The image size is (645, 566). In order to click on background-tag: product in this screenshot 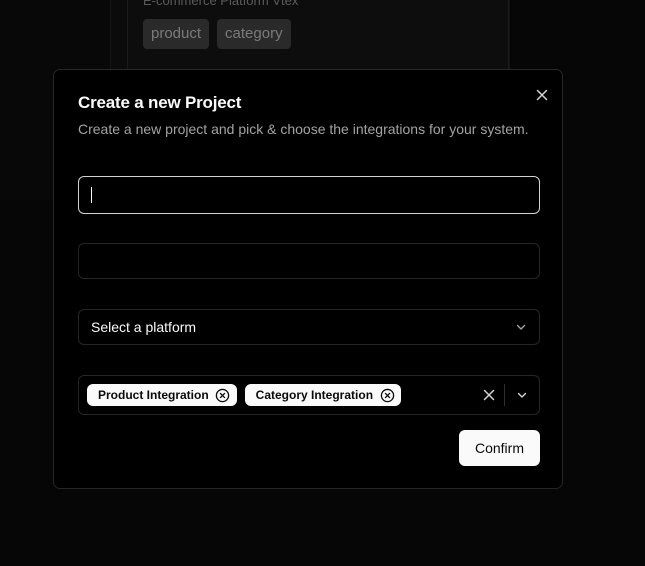, I will do `click(176, 34)`.